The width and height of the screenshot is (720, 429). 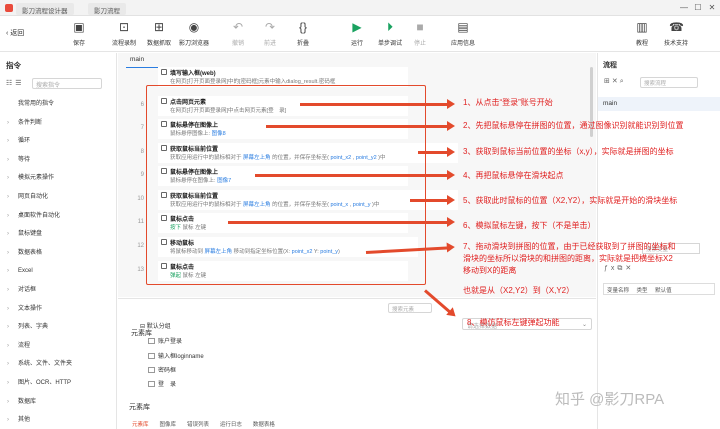 I want to click on tab-data-table: 数据表格, so click(x=264, y=424).